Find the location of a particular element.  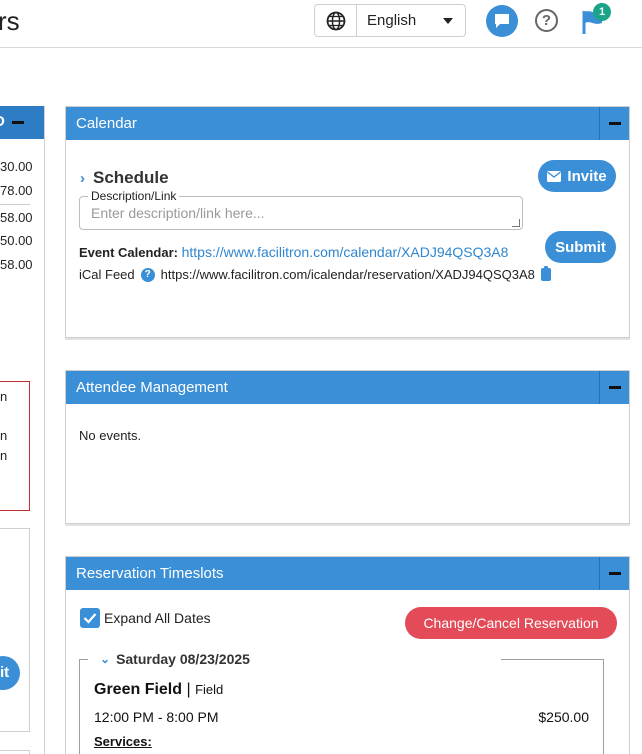

chevron-down-icon is located at coordinates (448, 21).